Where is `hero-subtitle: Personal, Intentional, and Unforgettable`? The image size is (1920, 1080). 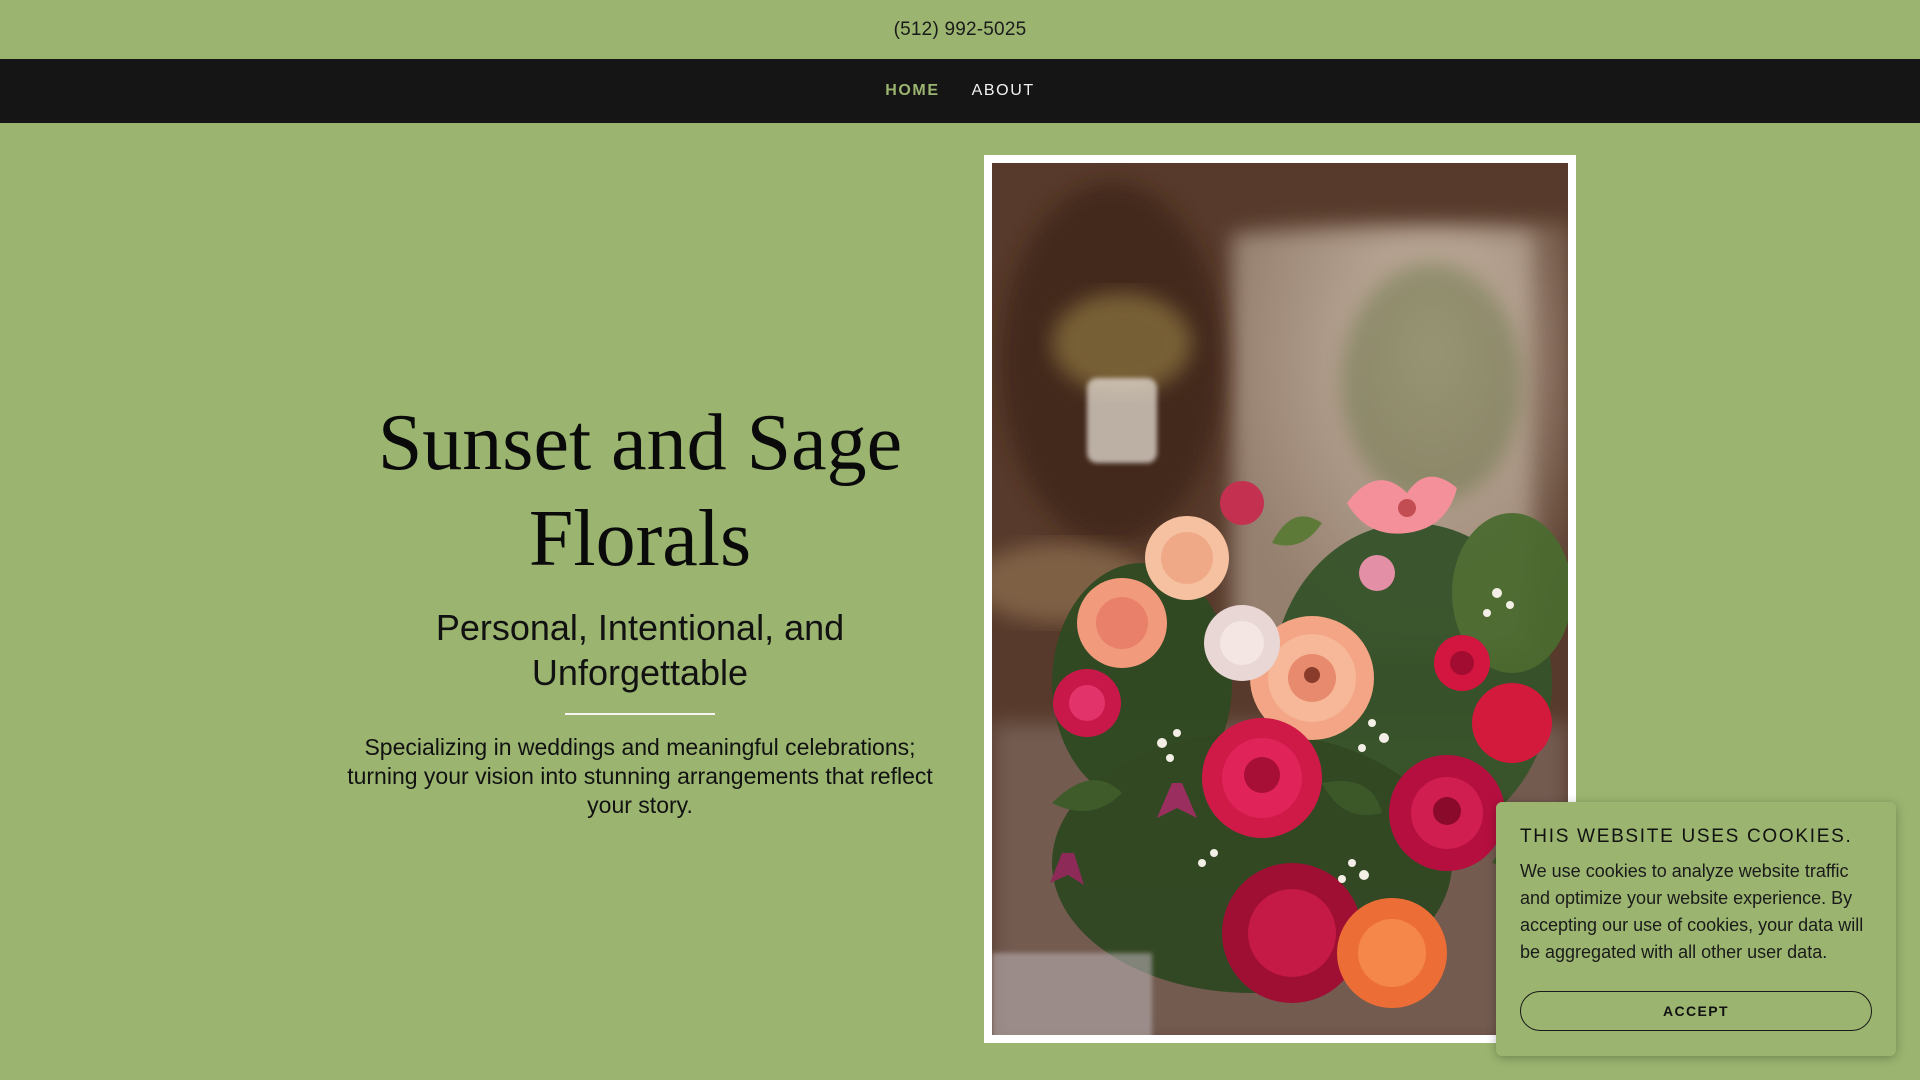
hero-subtitle: Personal, Intentional, and Unforgettable is located at coordinates (640, 650).